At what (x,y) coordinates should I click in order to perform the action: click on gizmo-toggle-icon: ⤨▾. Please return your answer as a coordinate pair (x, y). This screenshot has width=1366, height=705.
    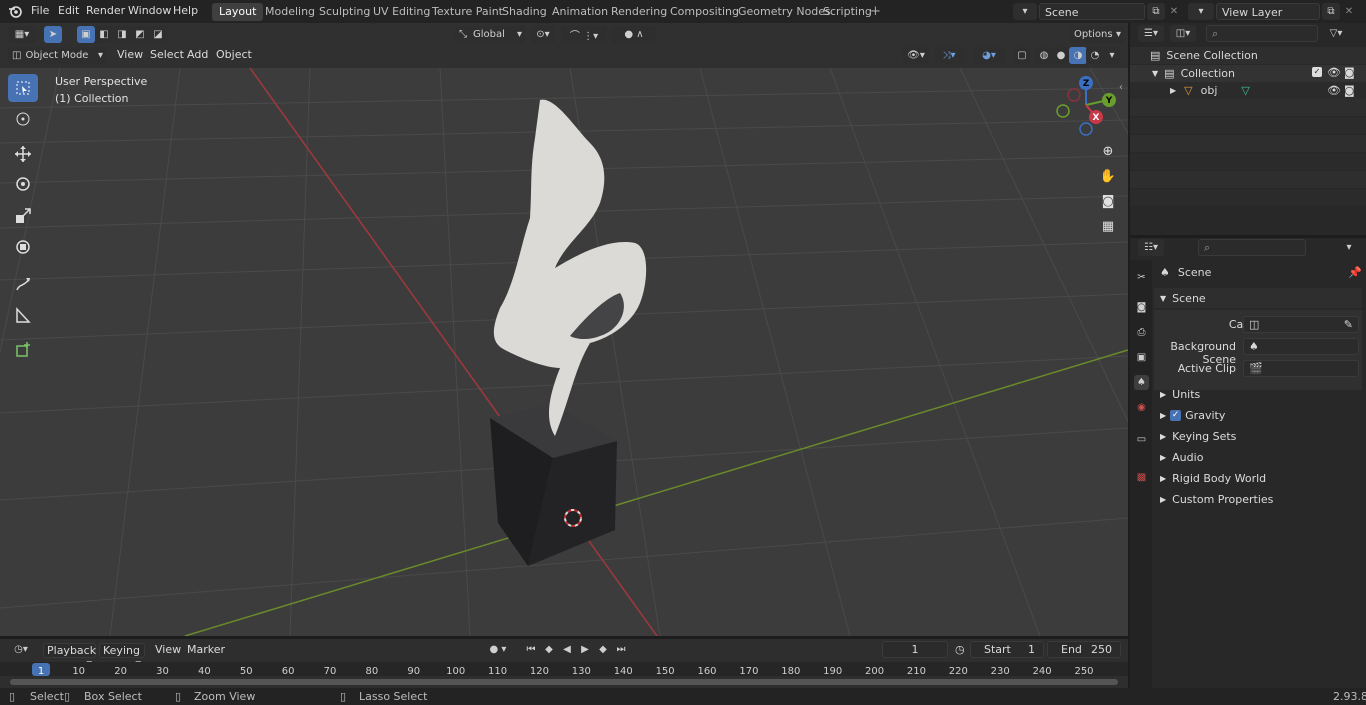
    Looking at the image, I should click on (949, 55).